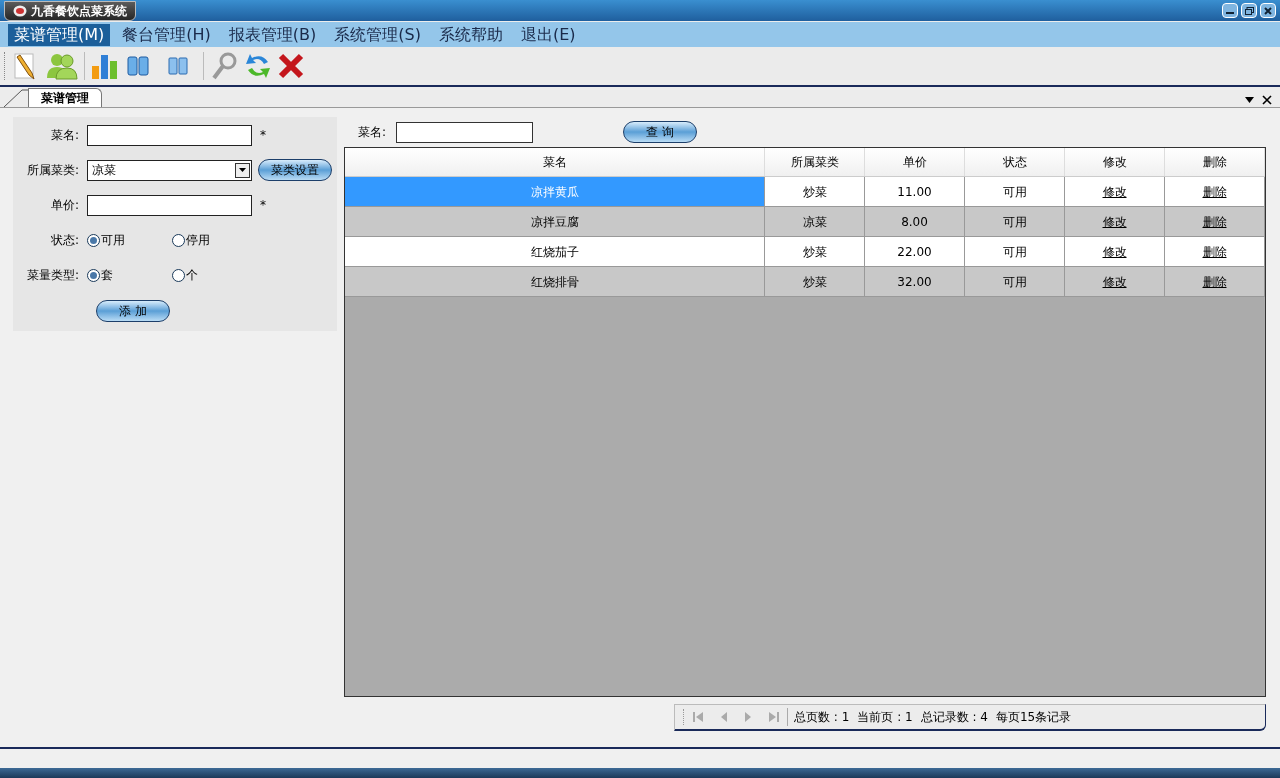 This screenshot has height=778, width=1280. I want to click on table-cell: 凉菜, so click(815, 221).